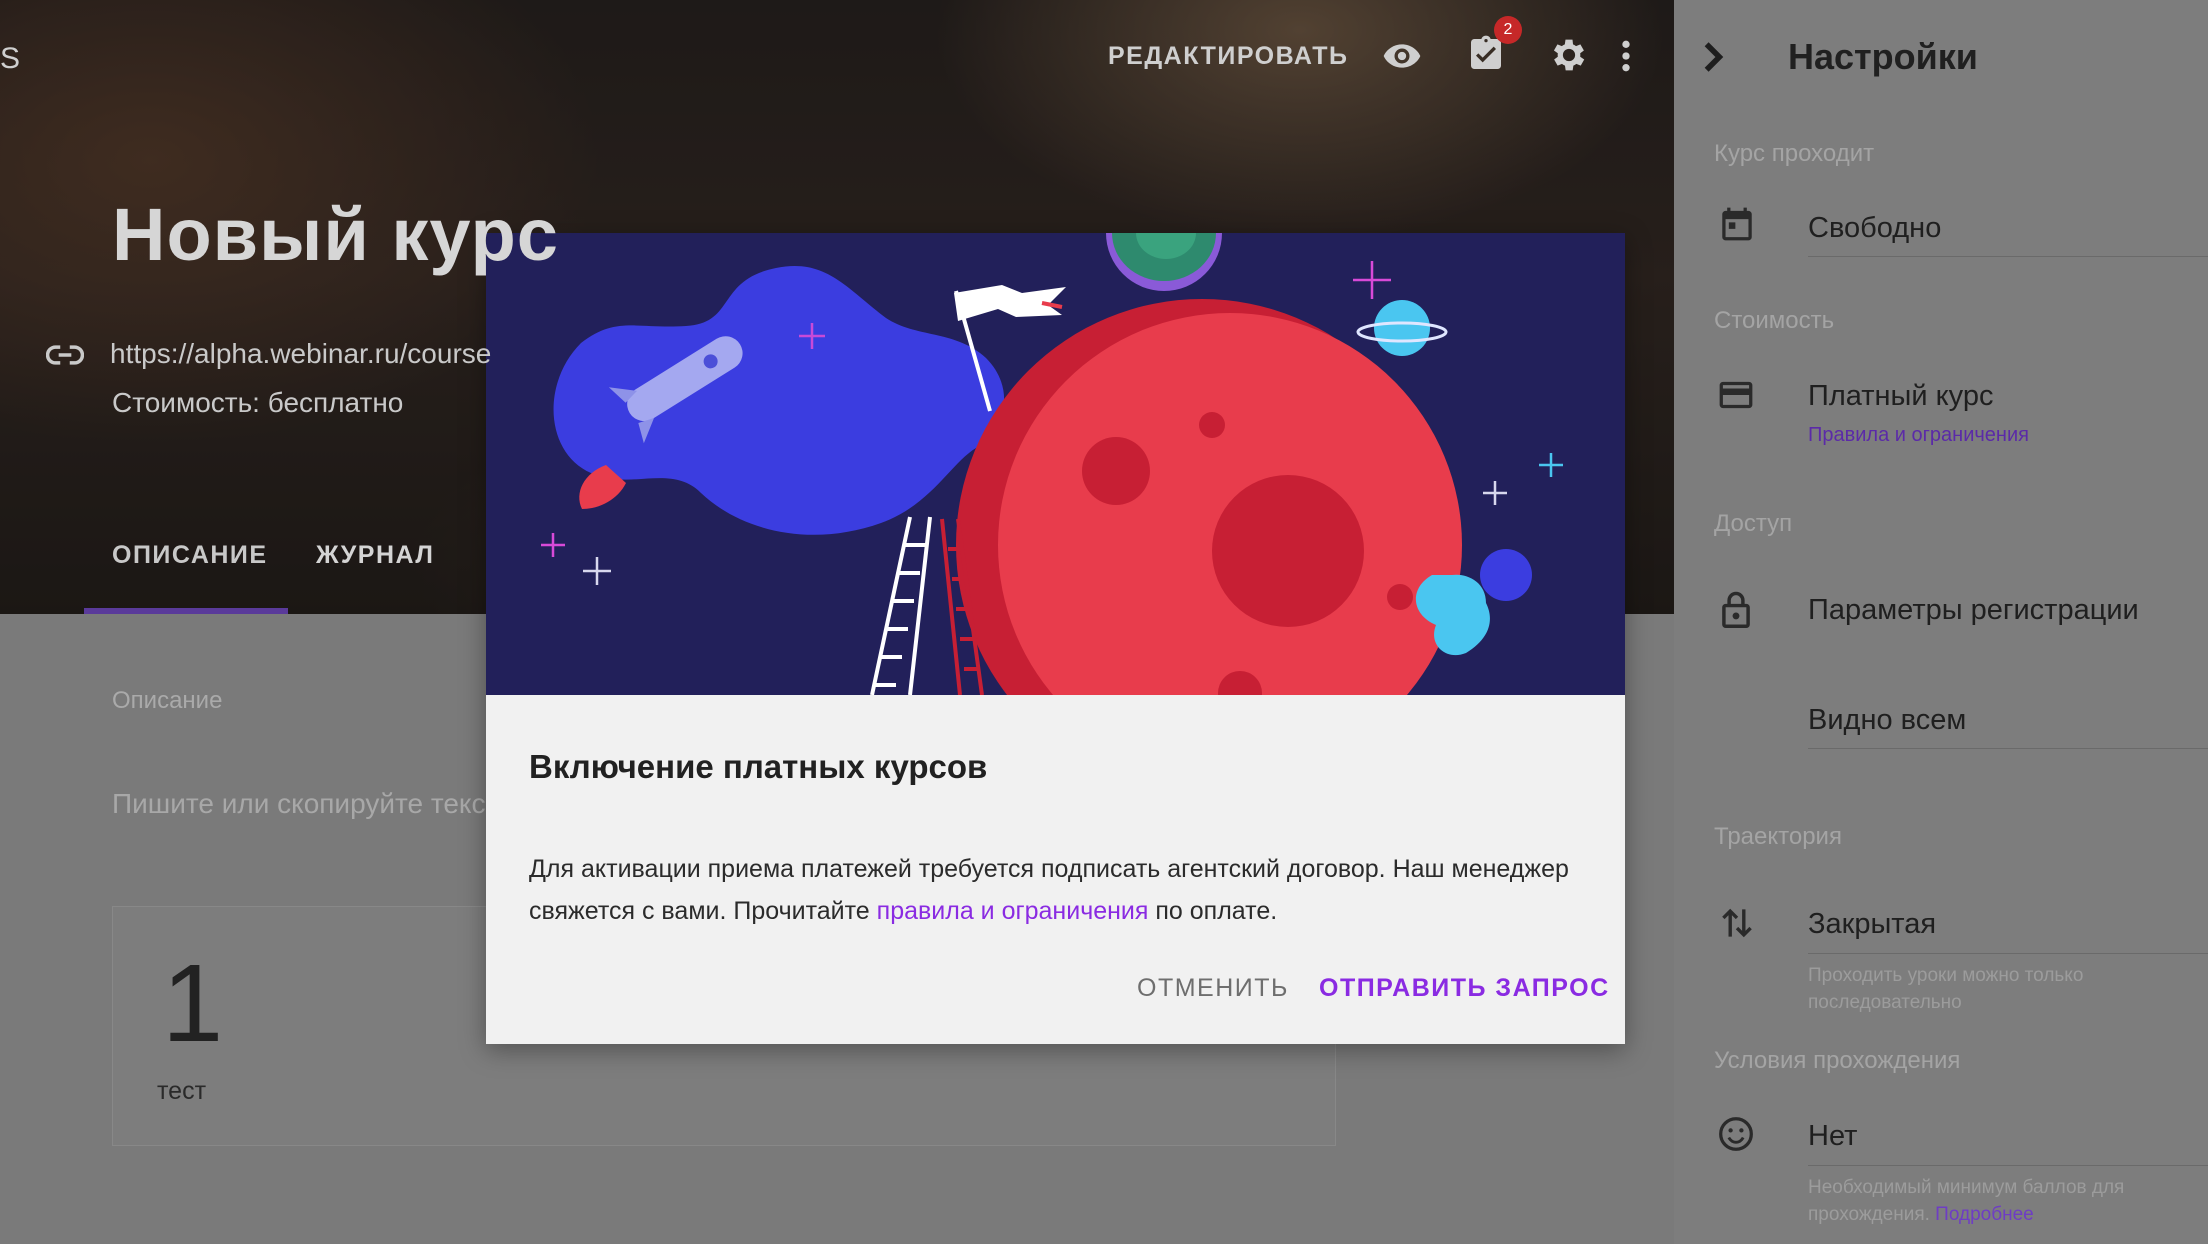 The height and width of the screenshot is (1244, 2208). What do you see at coordinates (1973, 610) in the screenshot?
I see `registration-params: Параметры регистрации` at bounding box center [1973, 610].